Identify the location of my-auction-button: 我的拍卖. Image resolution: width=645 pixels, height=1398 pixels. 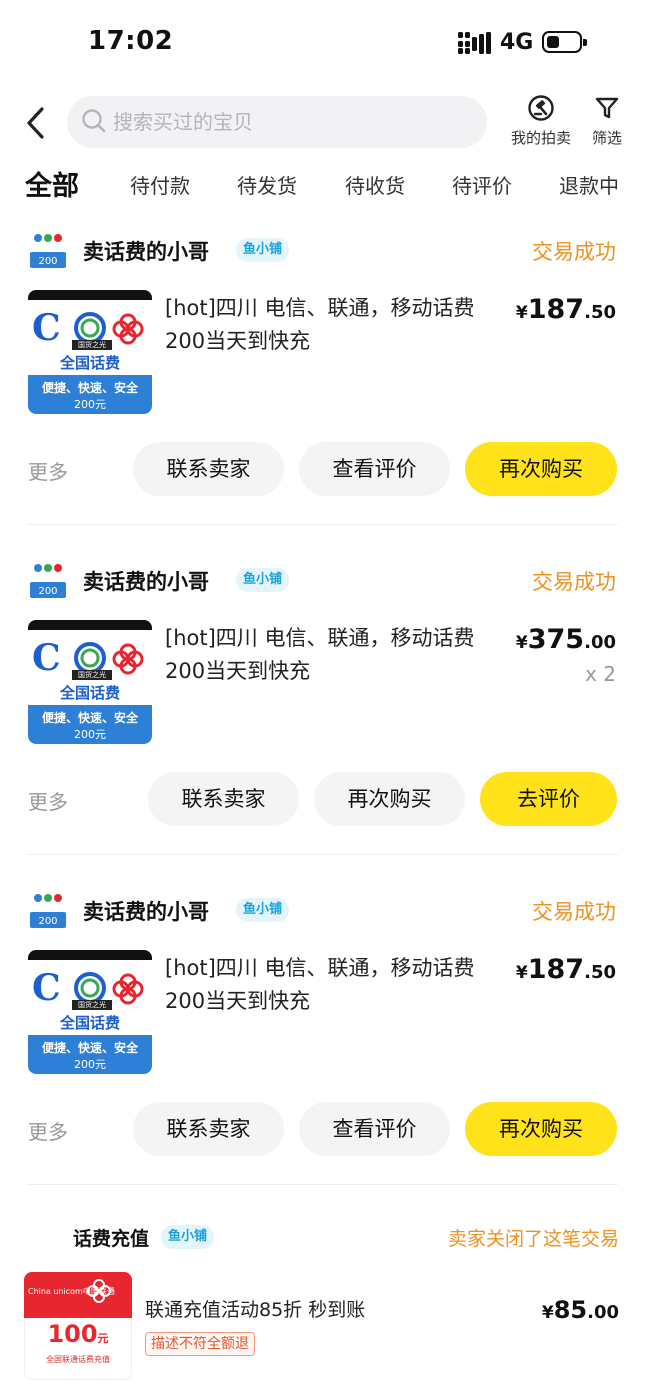
(541, 121).